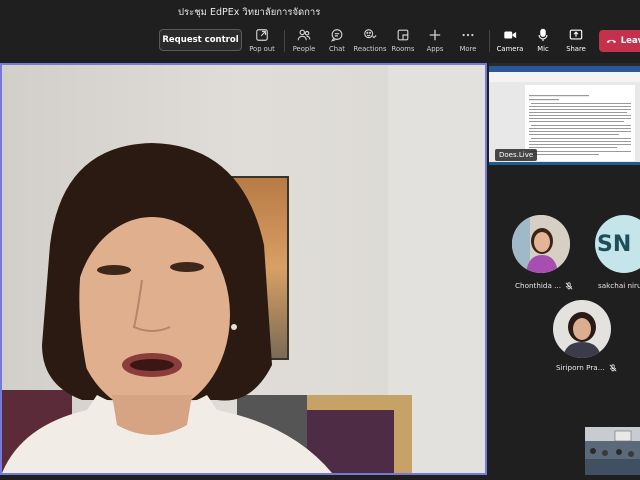 The height and width of the screenshot is (480, 640). What do you see at coordinates (510, 42) in the screenshot?
I see `camera-button: Camera` at bounding box center [510, 42].